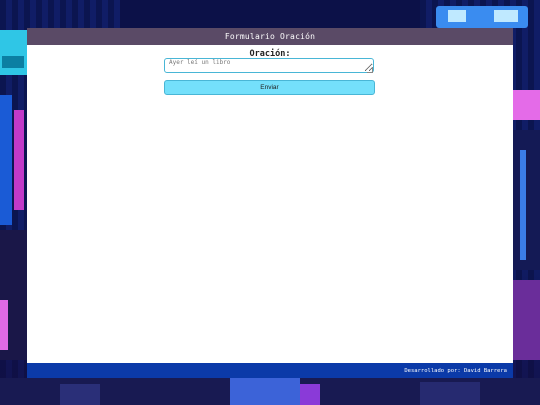 This screenshot has height=405, width=540. What do you see at coordinates (270, 370) in the screenshot?
I see `page-footer: Desarrollado por: David Barrera` at bounding box center [270, 370].